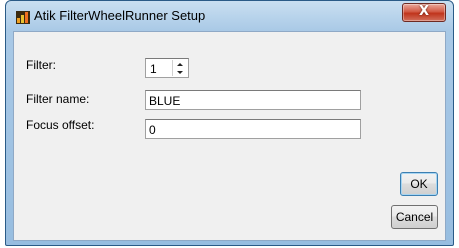 This screenshot has height=248, width=459. What do you see at coordinates (253, 129) in the screenshot?
I see `focus-offset-input: 0` at bounding box center [253, 129].